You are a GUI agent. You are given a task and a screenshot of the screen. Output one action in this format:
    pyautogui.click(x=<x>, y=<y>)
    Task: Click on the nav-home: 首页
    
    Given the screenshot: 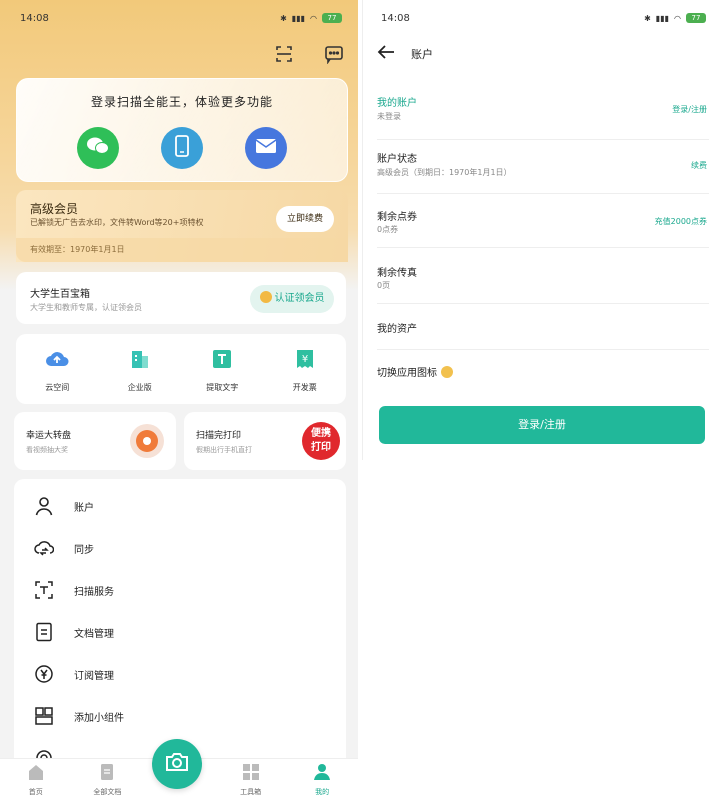 What is the action you would take?
    pyautogui.click(x=36, y=779)
    